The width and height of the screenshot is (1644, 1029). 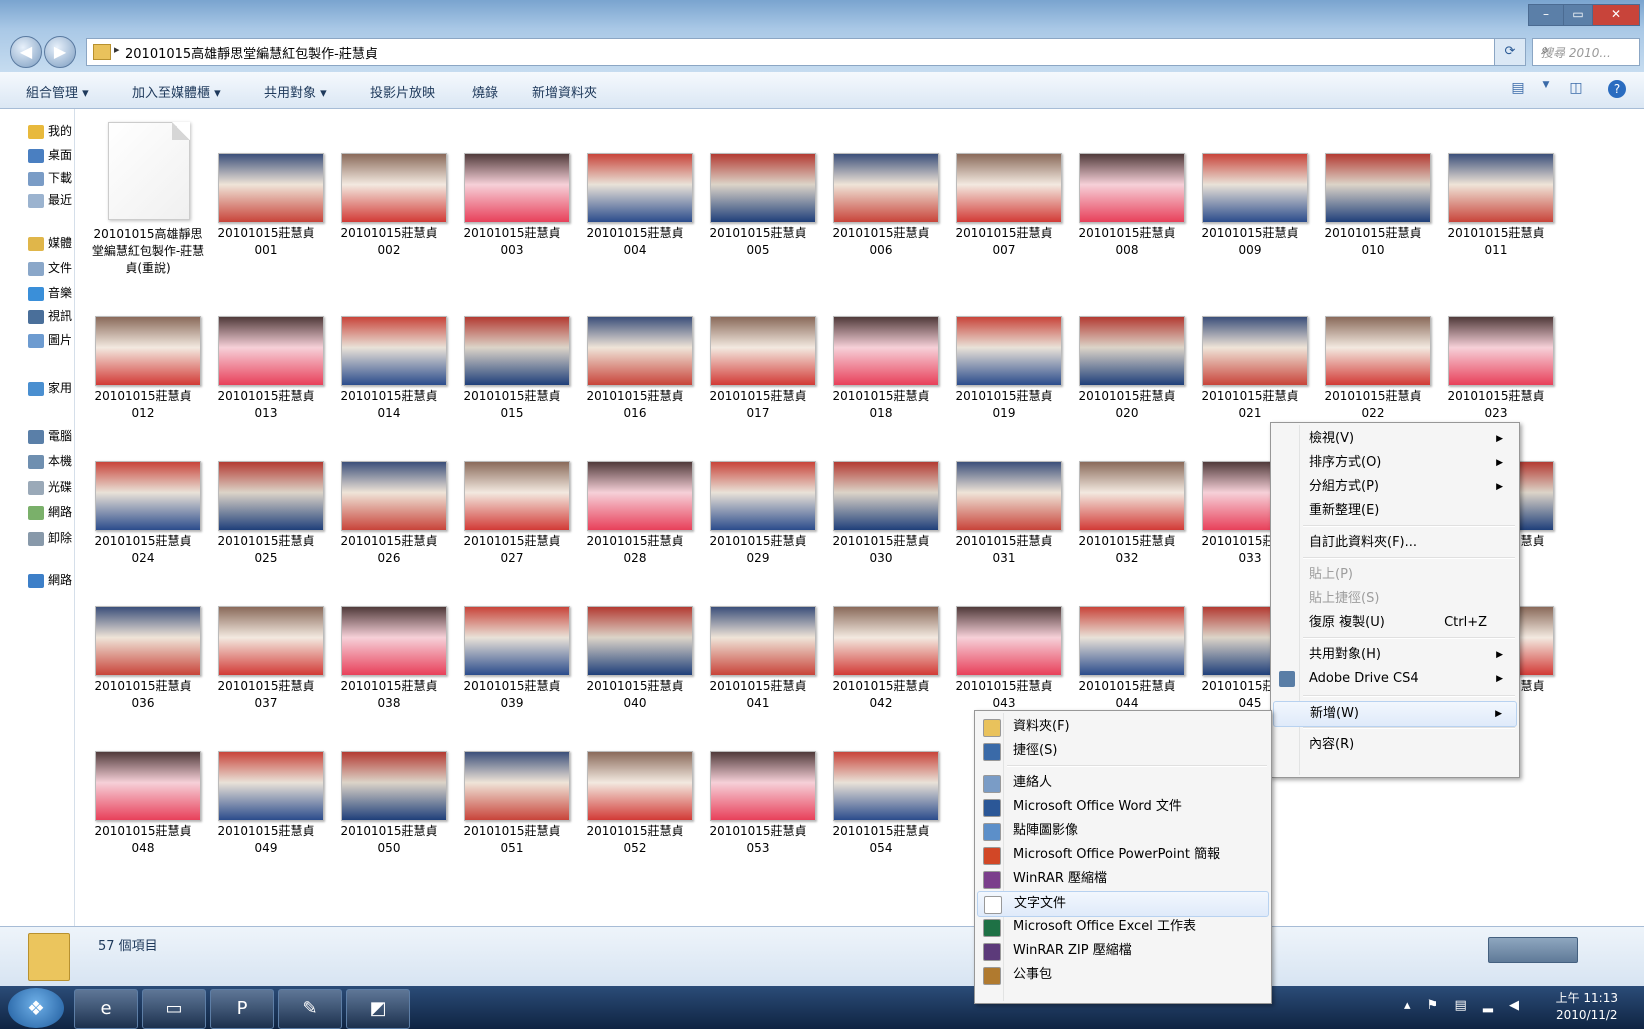 I want to click on ie-taskbar-icon: e, so click(x=106, y=1009).